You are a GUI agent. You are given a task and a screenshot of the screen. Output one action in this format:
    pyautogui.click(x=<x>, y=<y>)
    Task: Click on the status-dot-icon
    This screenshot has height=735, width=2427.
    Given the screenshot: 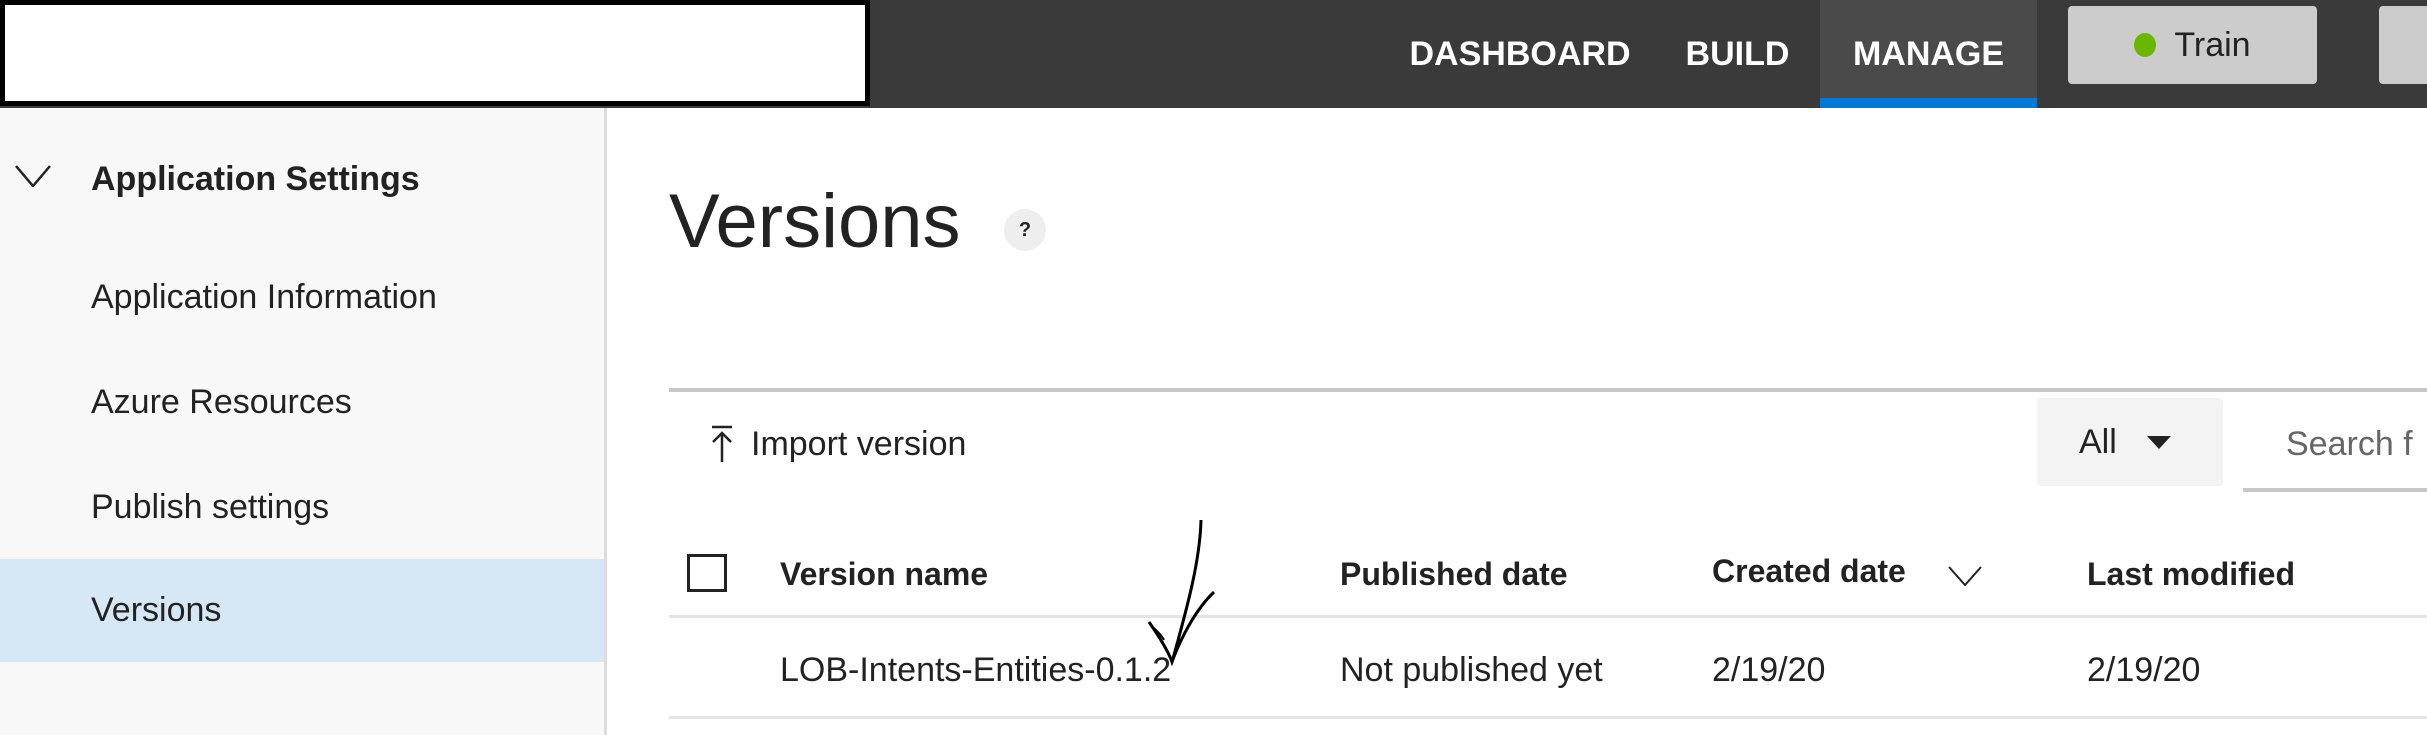 What is the action you would take?
    pyautogui.click(x=2145, y=45)
    